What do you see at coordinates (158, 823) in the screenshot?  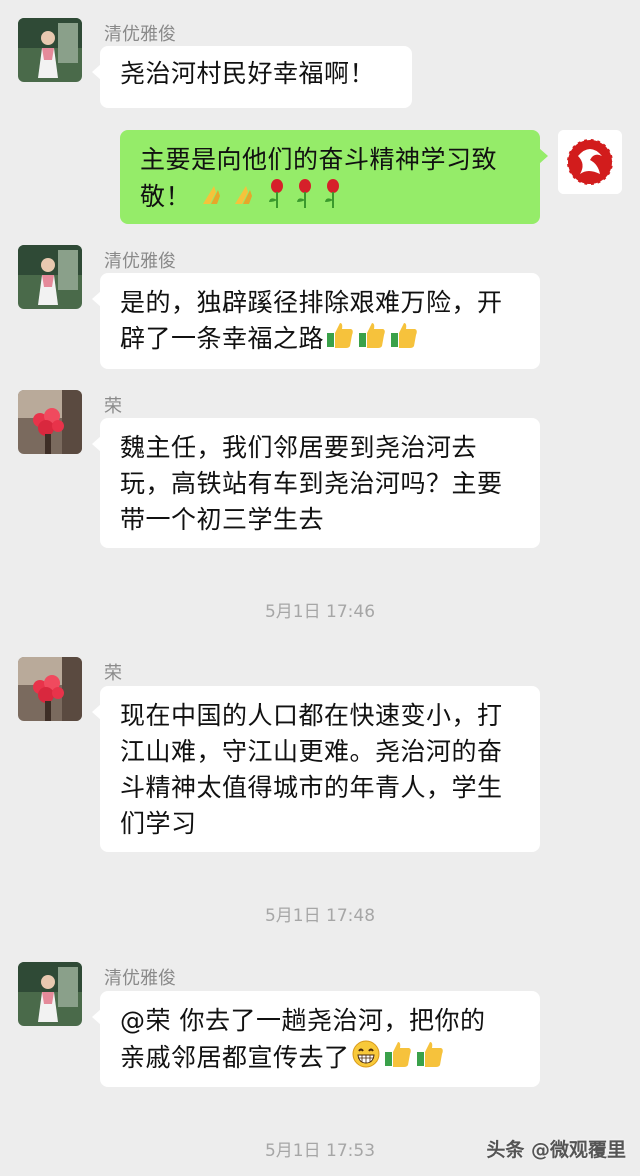 I see `message-text: 们学习` at bounding box center [158, 823].